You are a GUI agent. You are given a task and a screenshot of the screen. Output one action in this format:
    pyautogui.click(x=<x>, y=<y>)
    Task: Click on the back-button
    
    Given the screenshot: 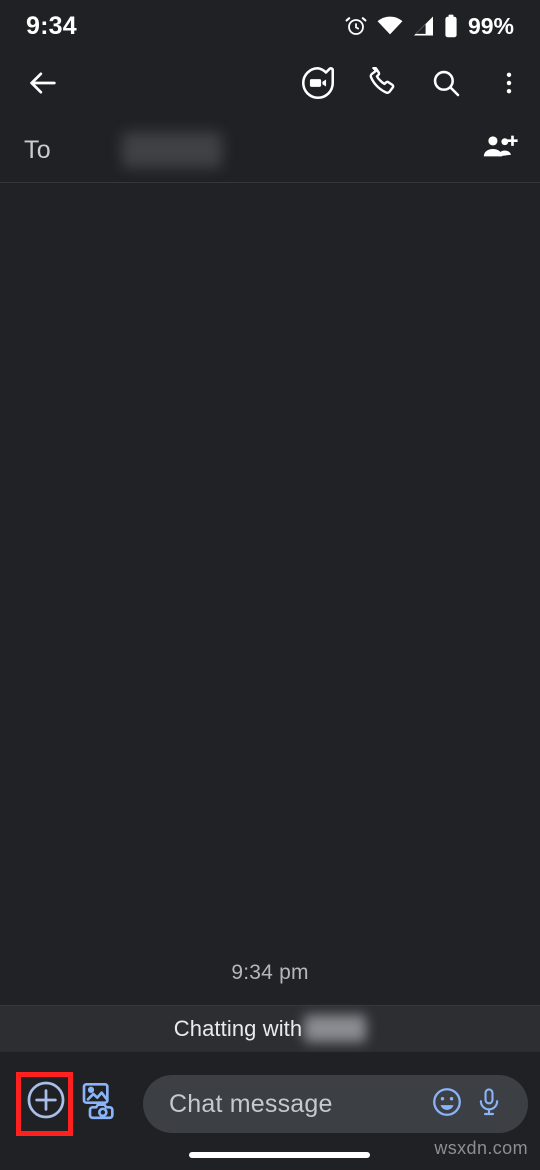 What is the action you would take?
    pyautogui.click(x=43, y=85)
    